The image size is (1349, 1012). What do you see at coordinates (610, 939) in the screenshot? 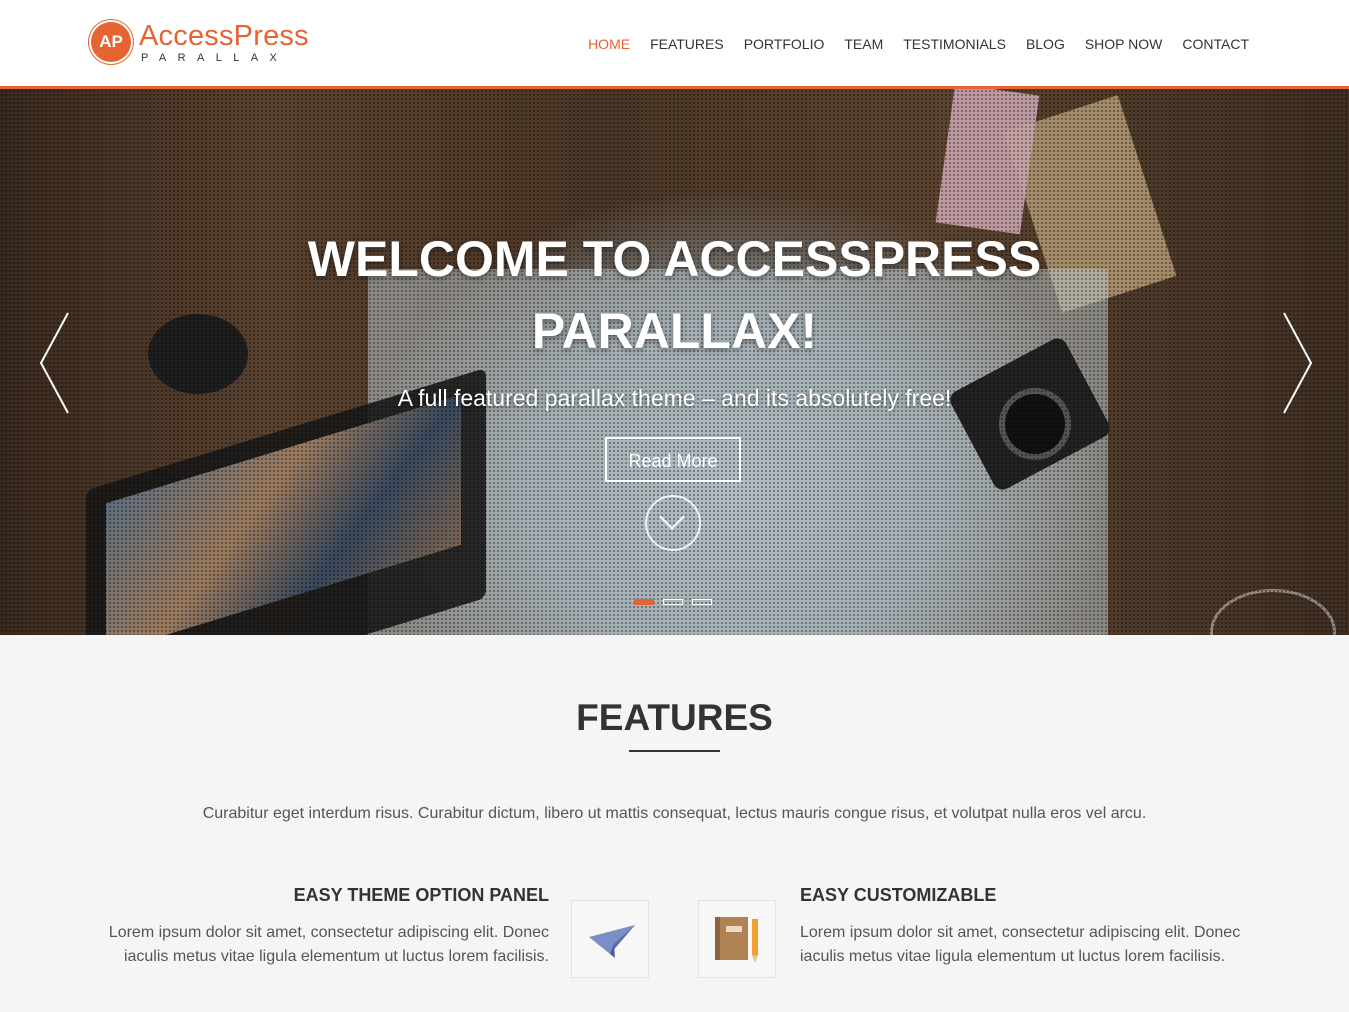
I see `paper-plane-icon` at bounding box center [610, 939].